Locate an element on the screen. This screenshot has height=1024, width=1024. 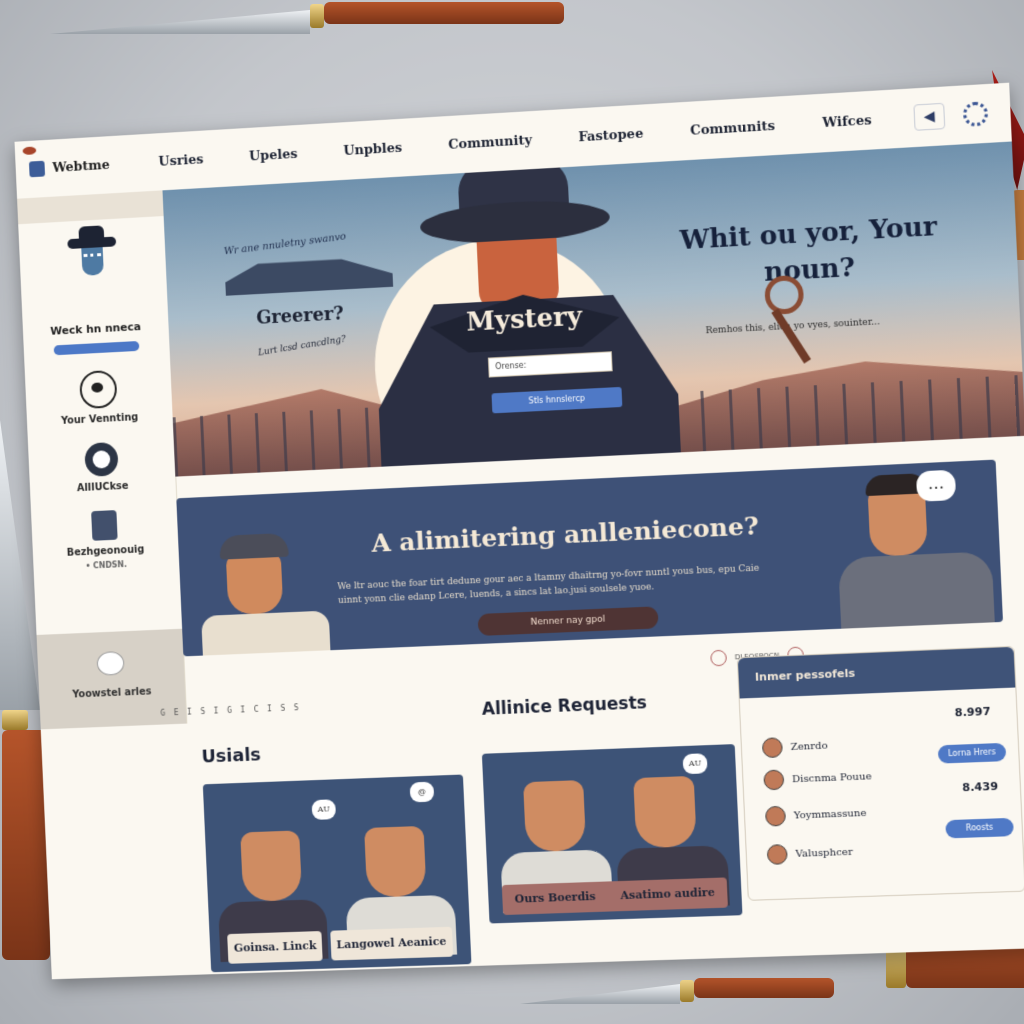
hero-question: Whit ou yor, Your noun? is located at coordinates (808, 249).